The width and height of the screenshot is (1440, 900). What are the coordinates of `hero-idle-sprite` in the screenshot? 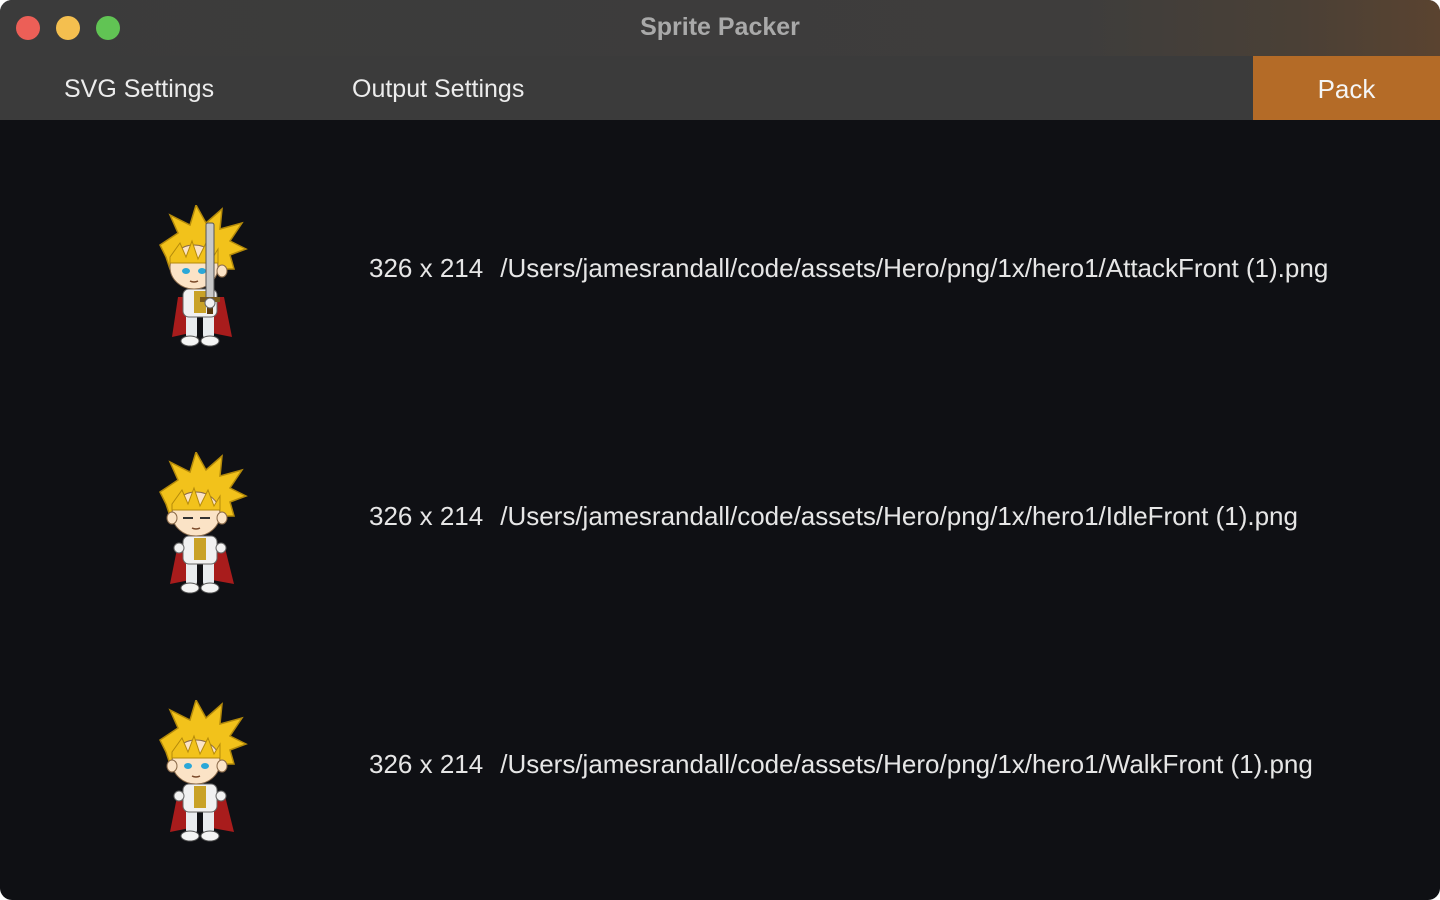 It's located at (203, 523).